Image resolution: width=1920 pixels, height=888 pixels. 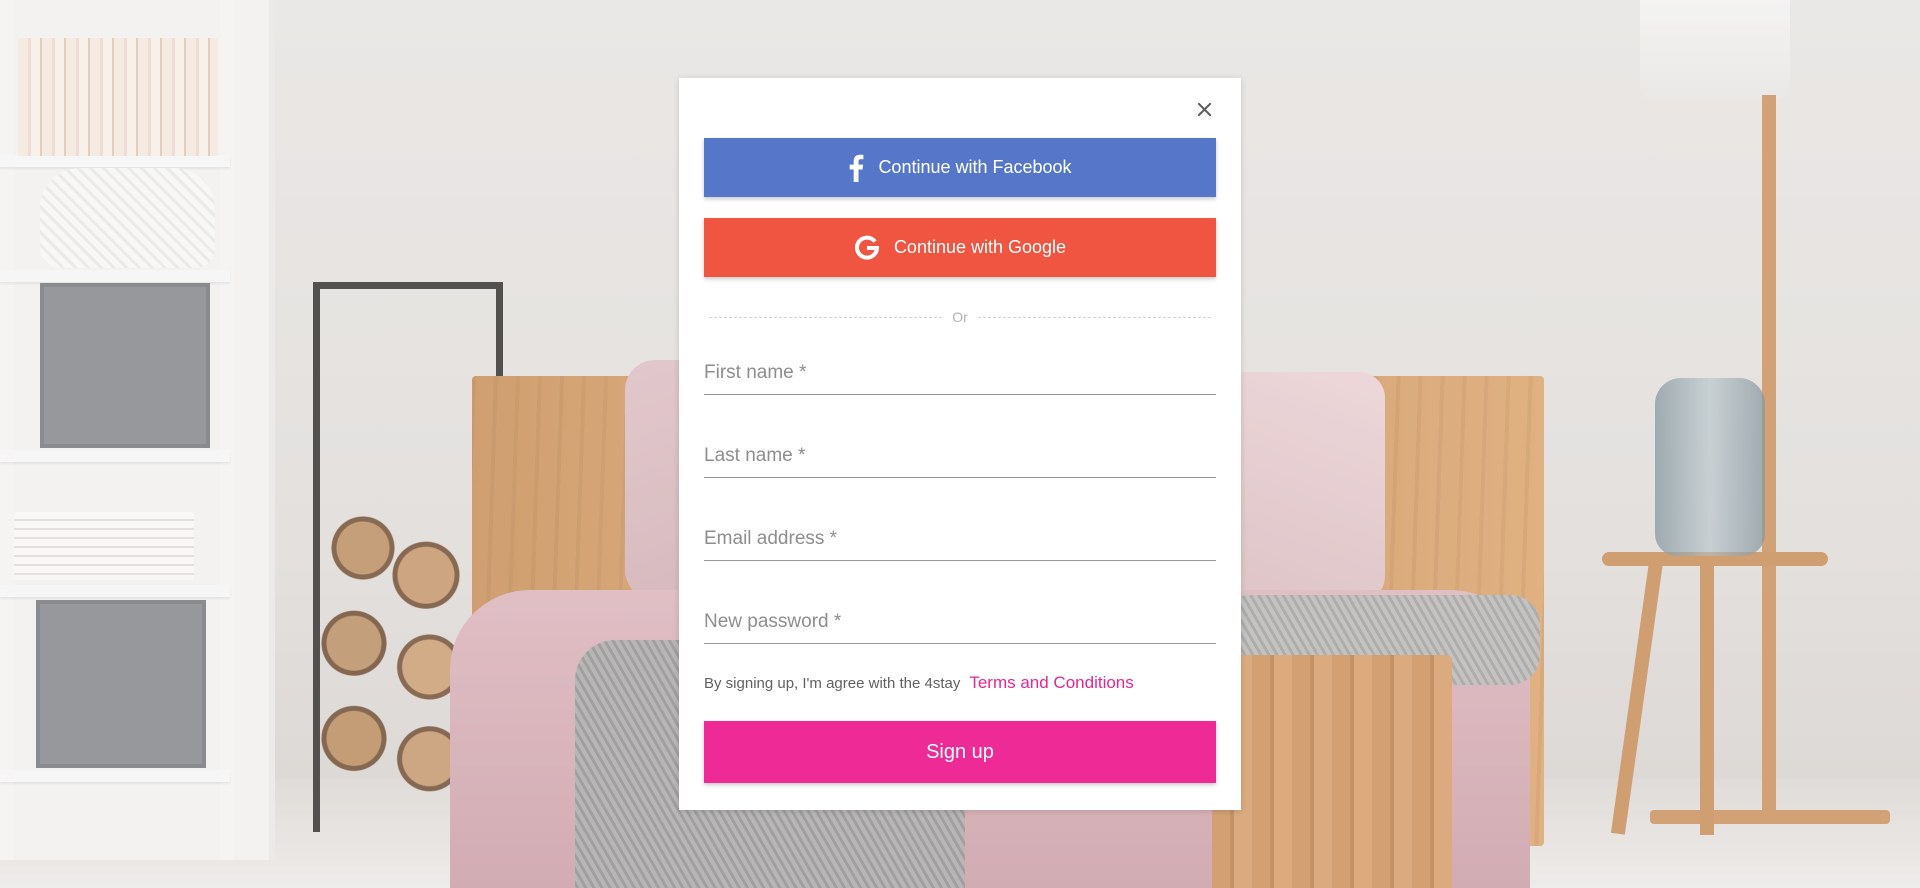 I want to click on first-name-field, so click(x=960, y=373).